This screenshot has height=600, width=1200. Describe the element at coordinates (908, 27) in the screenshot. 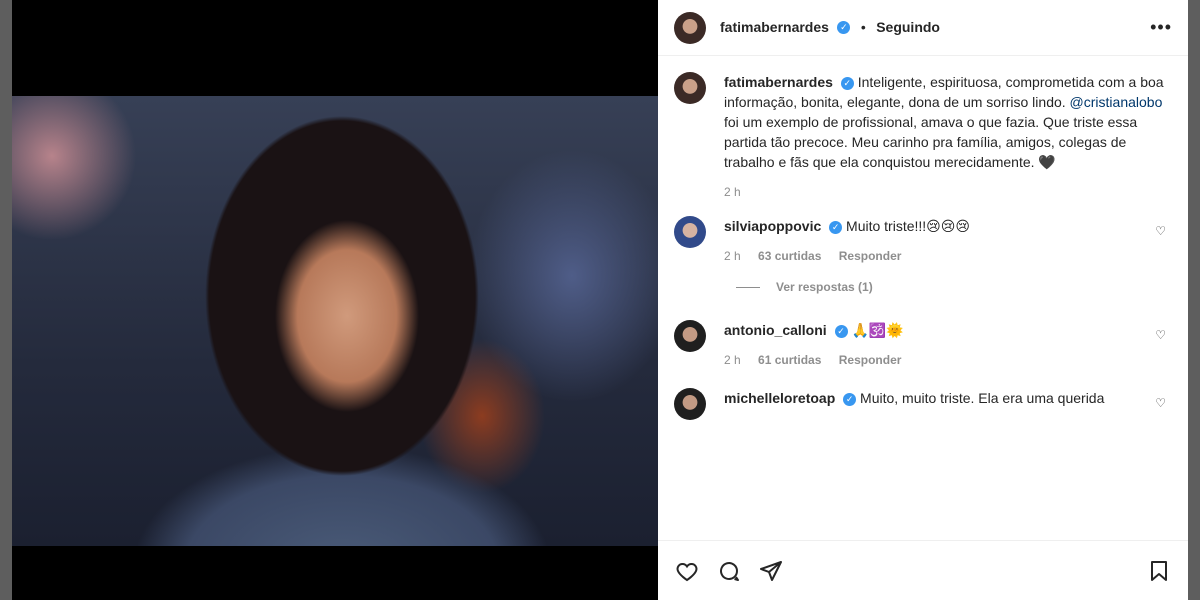

I see `follow-status-button: Seguindo` at that location.